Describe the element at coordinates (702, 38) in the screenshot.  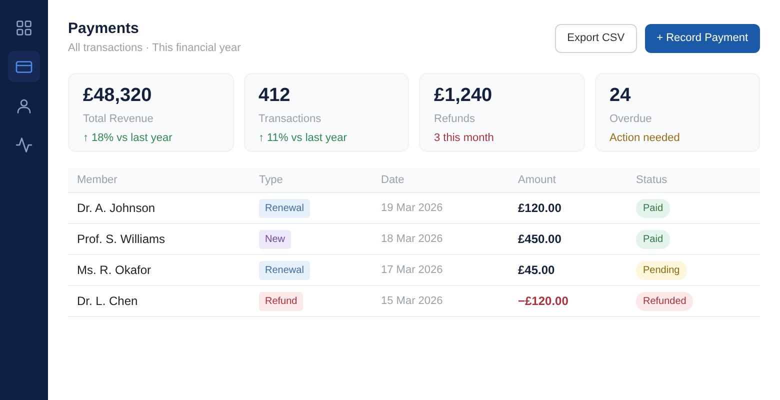
I see `record-payment-button: + Record Payment` at that location.